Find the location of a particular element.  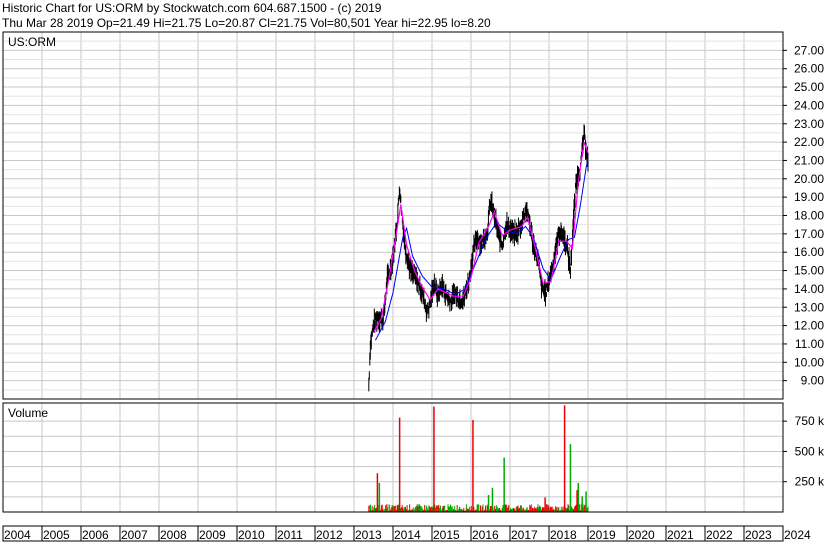

x-tick-label: 2014 is located at coordinates (407, 535).